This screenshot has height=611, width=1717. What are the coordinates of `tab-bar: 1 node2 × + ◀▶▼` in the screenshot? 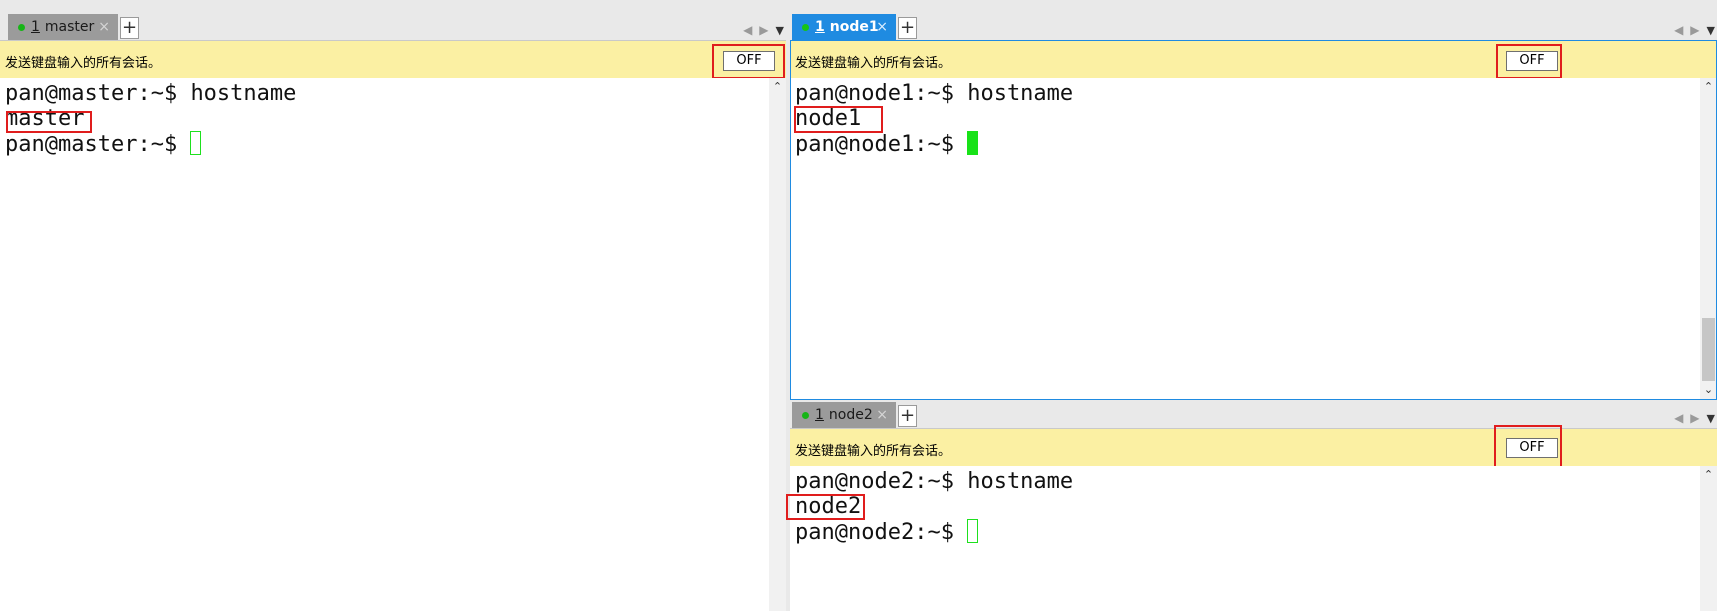 It's located at (1253, 414).